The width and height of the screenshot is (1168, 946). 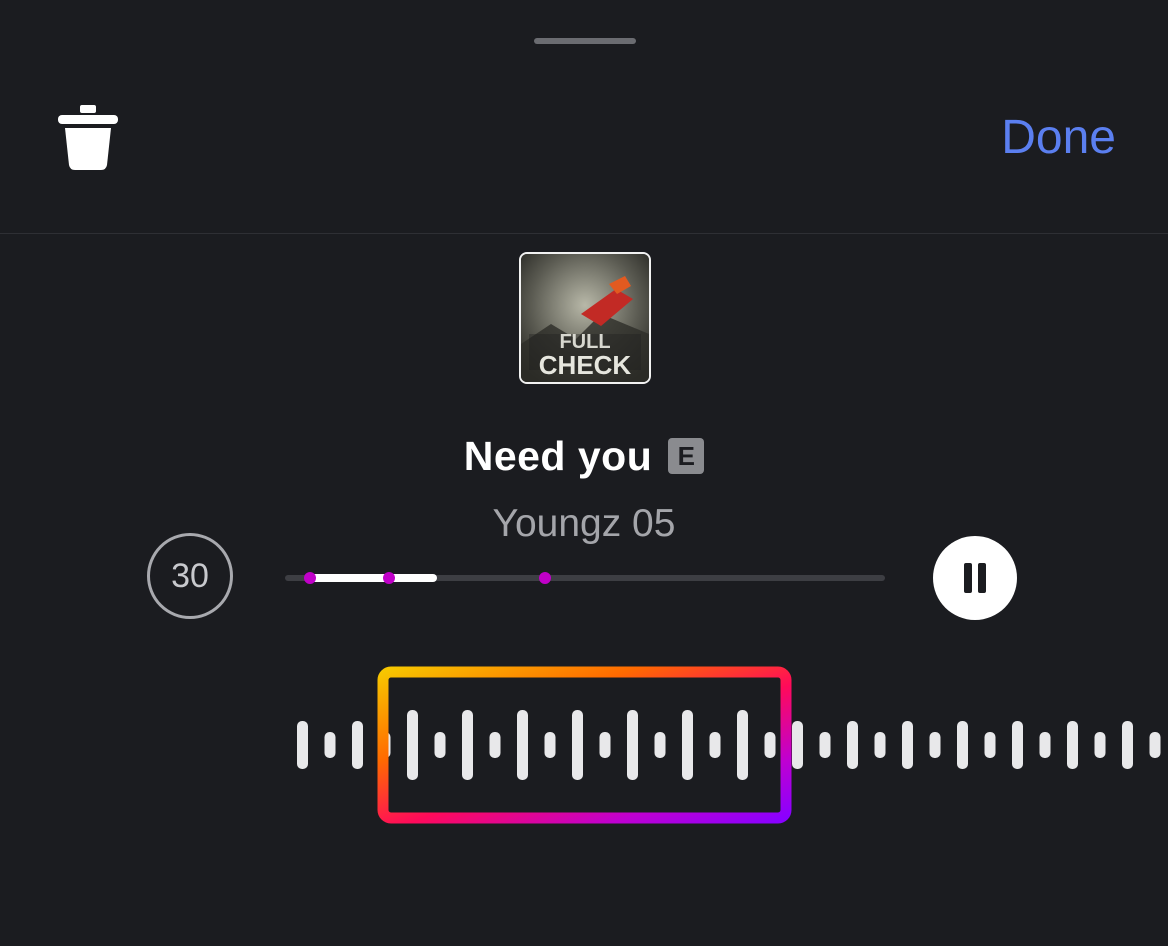 What do you see at coordinates (190, 576) in the screenshot?
I see `clip-duration-button: 30` at bounding box center [190, 576].